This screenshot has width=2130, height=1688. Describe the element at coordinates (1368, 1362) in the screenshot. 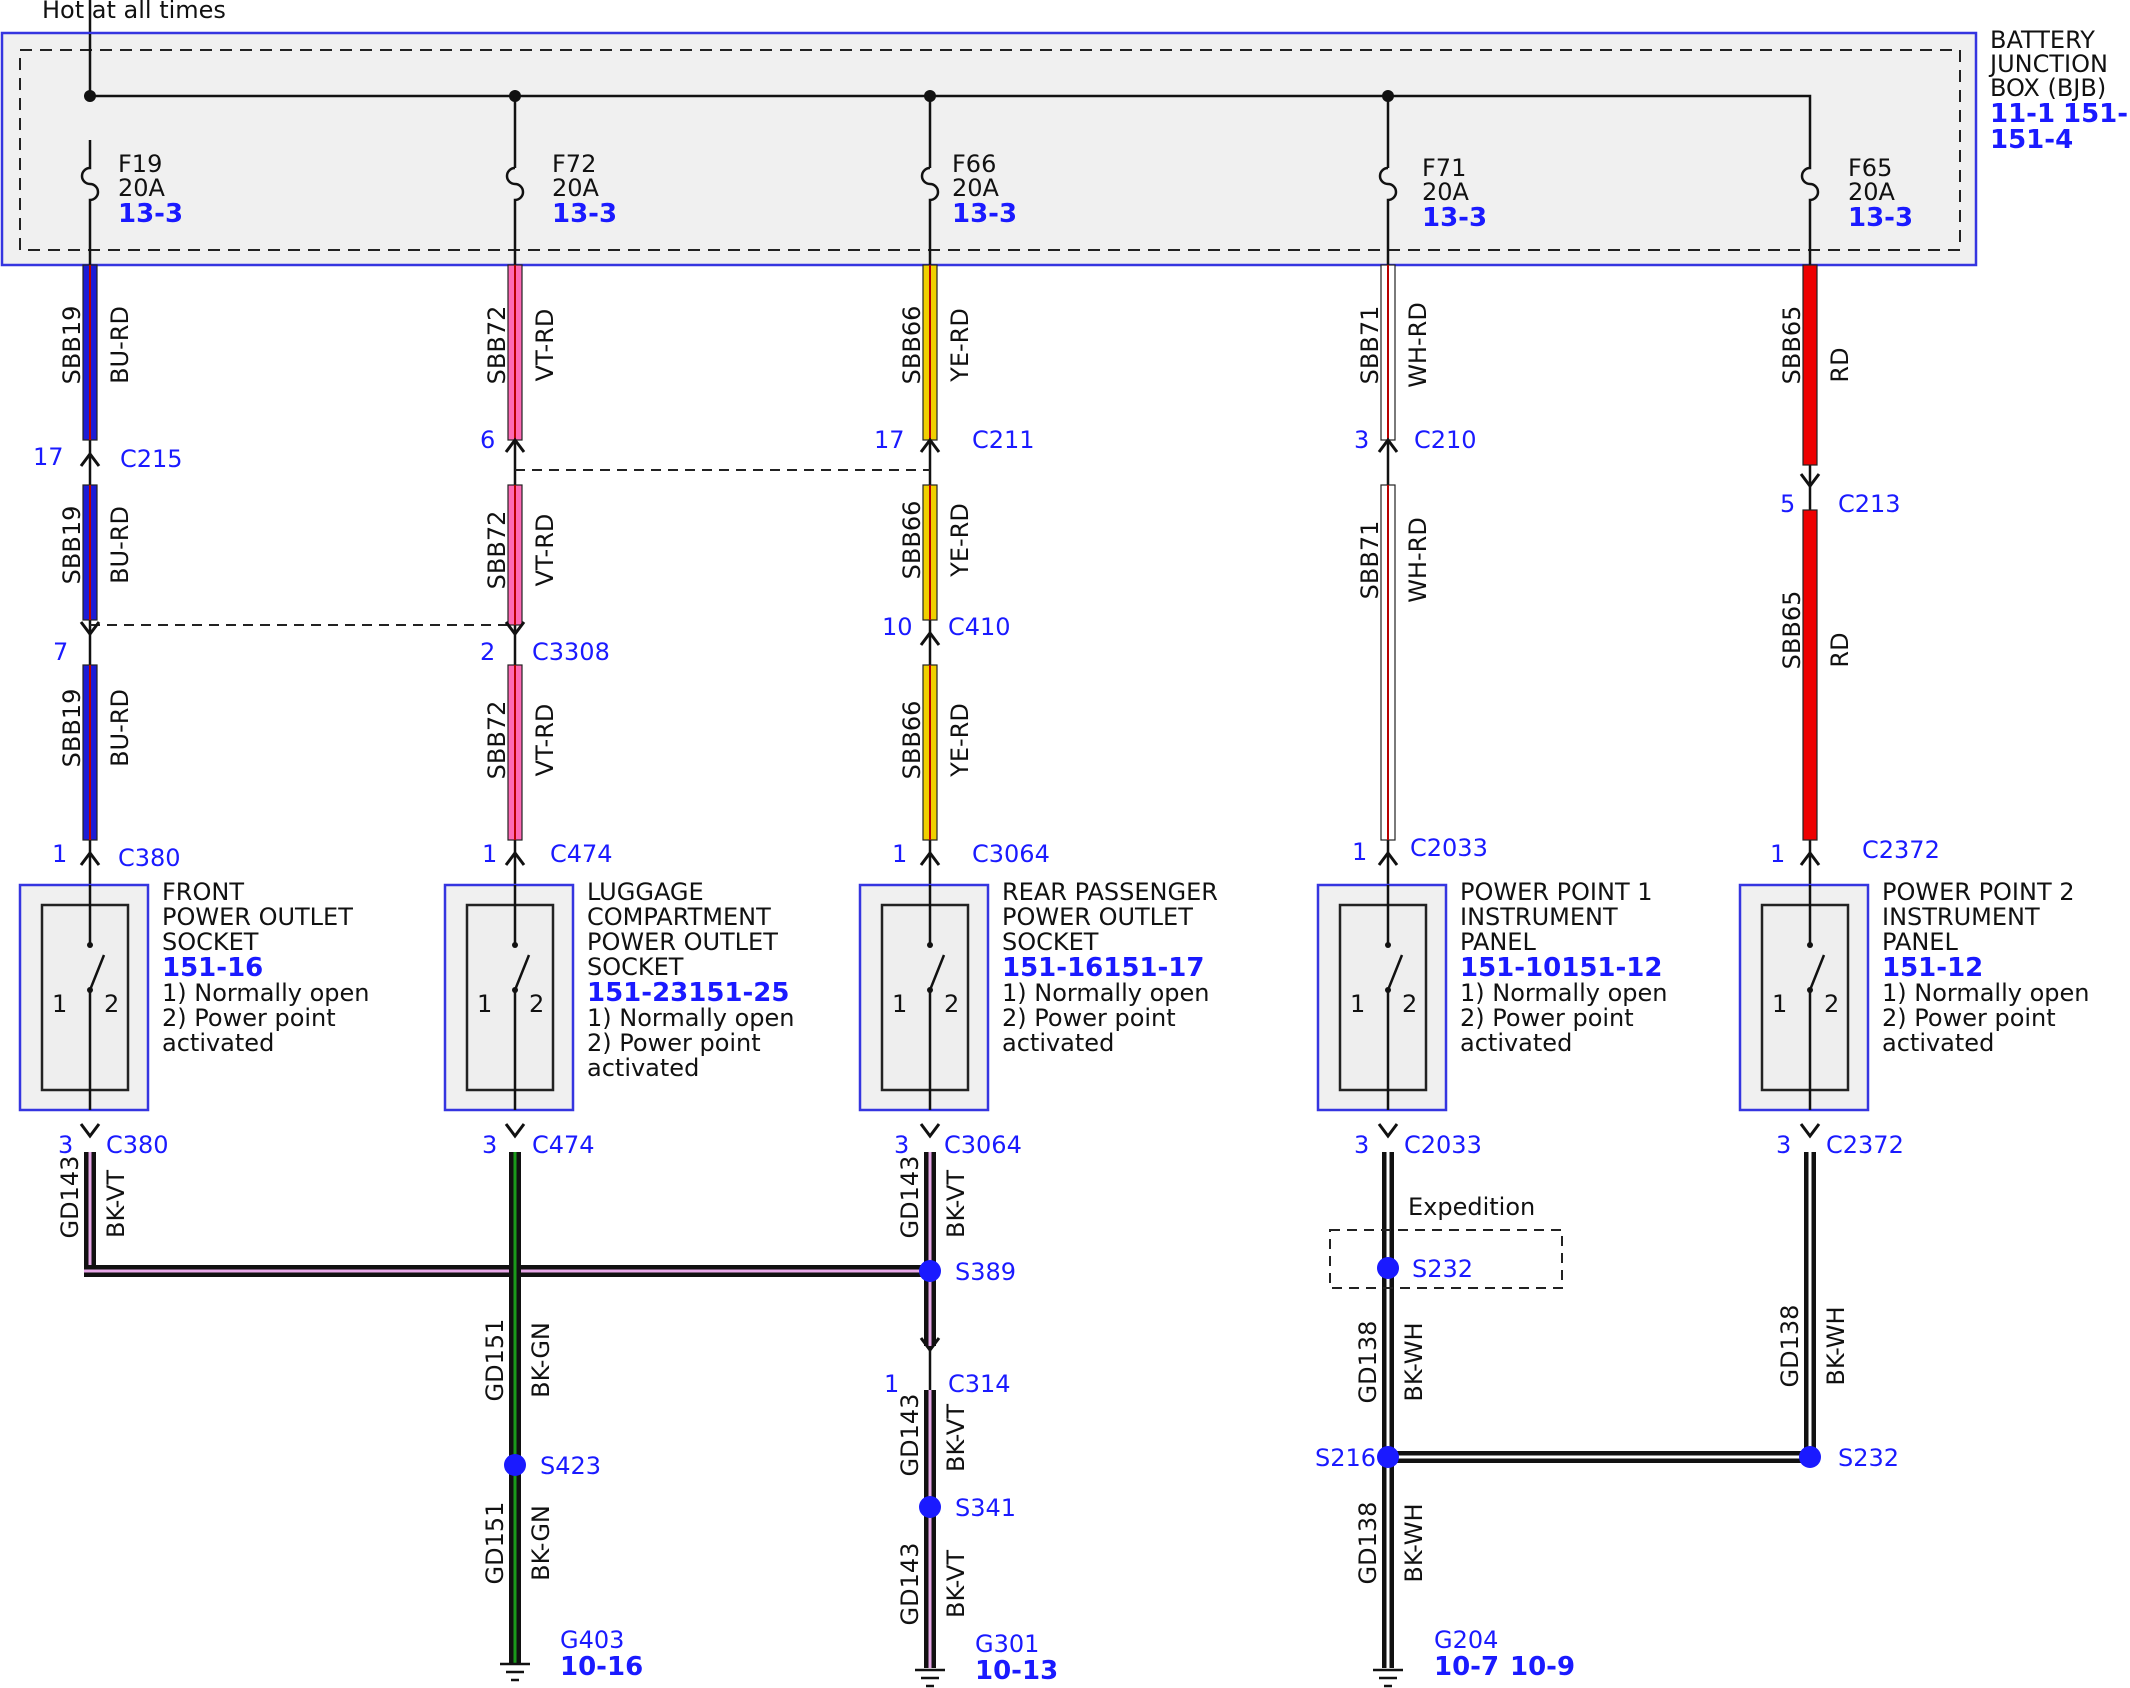

I see `svg-text: GD138` at that location.